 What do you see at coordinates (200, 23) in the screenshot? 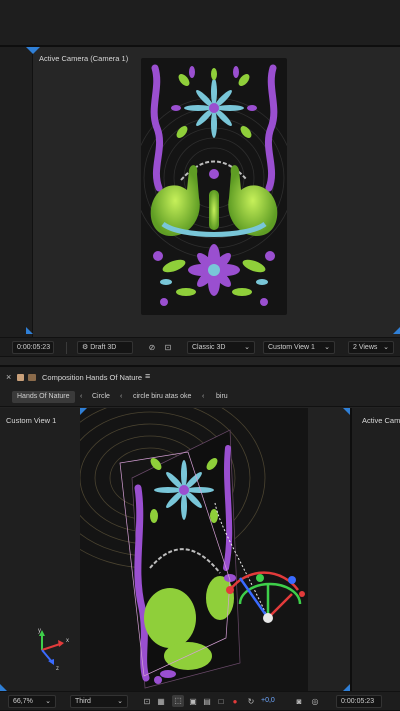
I see `top-panel-strip` at bounding box center [200, 23].